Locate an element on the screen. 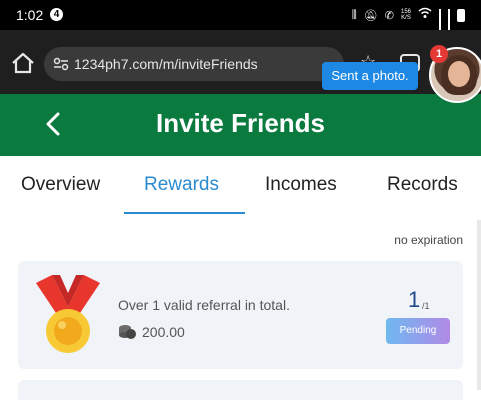 The width and height of the screenshot is (481, 400). reward-amount: 200.00 is located at coordinates (163, 332).